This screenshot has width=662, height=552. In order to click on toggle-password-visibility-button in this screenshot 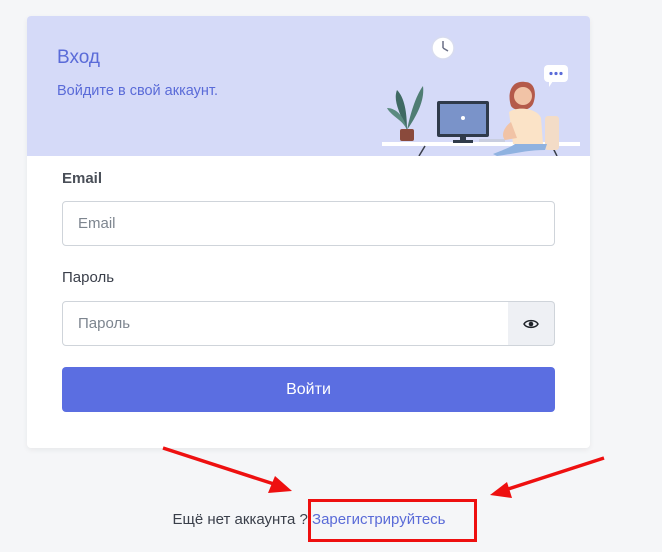, I will do `click(531, 323)`.